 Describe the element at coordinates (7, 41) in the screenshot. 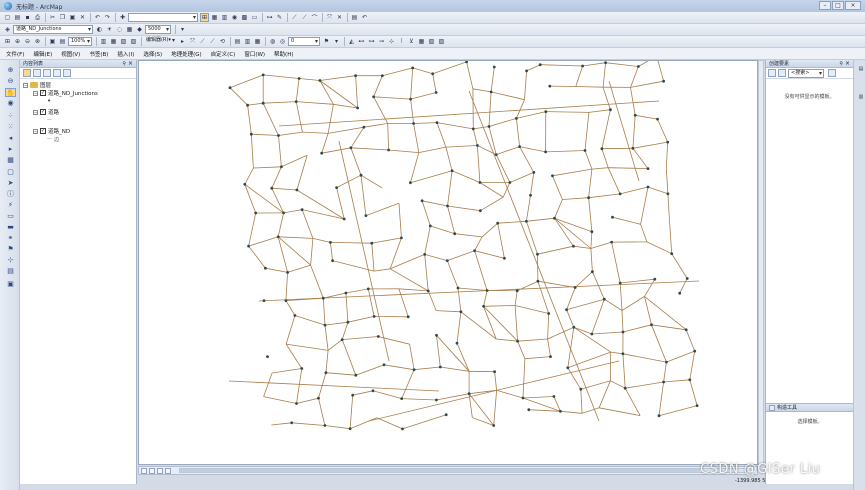

I see `zoom-whole-page-icon: ⊞` at that location.